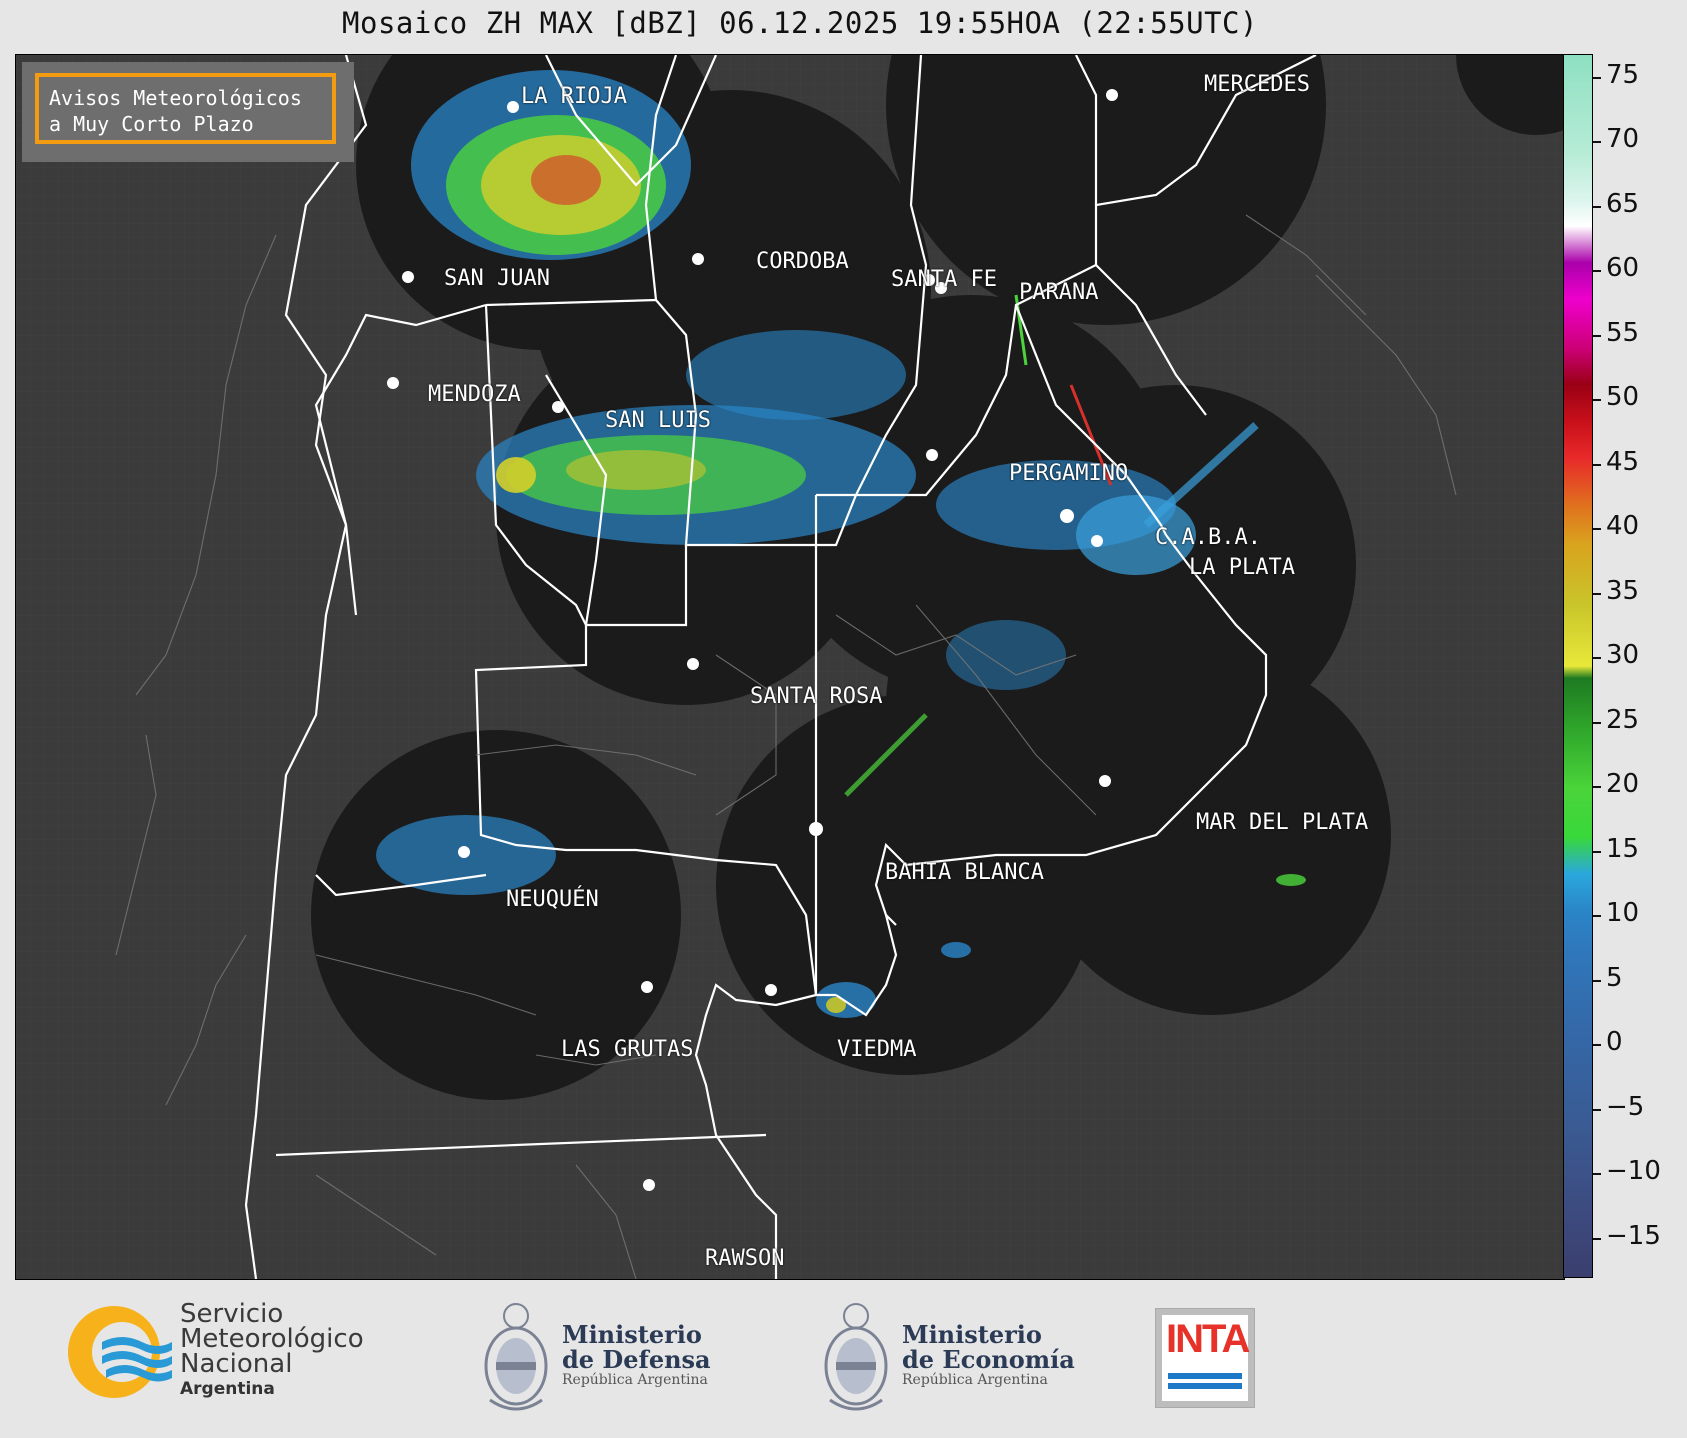 This screenshot has width=1687, height=1438. What do you see at coordinates (635, 1380) in the screenshot?
I see `defensa-line-3: República Argentina` at bounding box center [635, 1380].